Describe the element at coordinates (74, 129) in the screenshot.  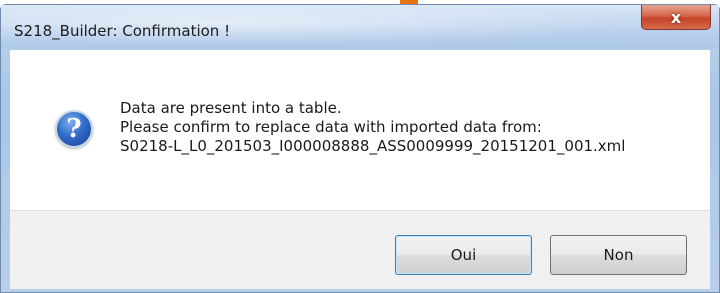
I see `question-icon: ?` at that location.